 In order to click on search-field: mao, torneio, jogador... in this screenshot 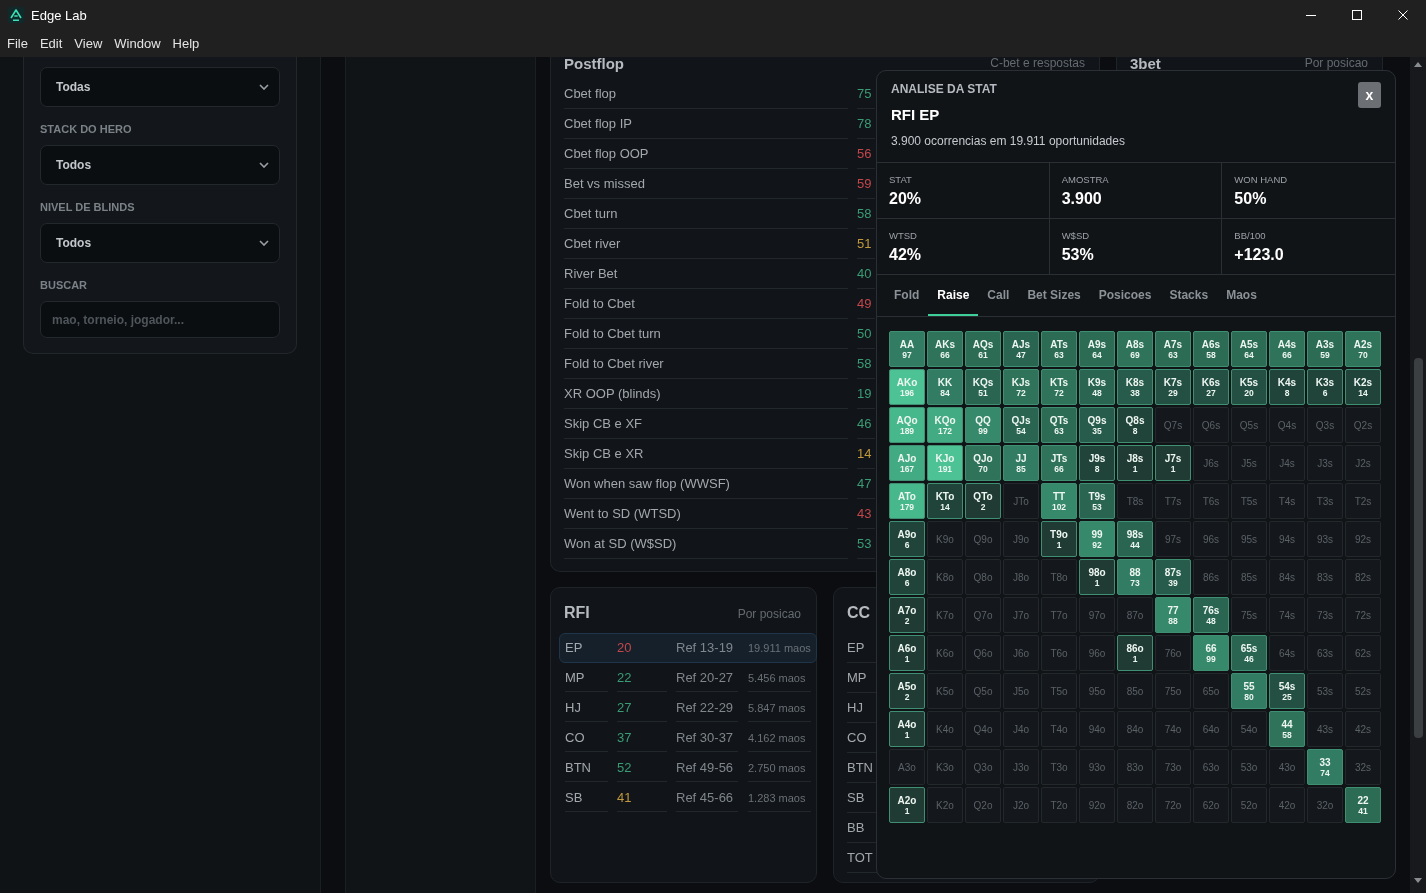, I will do `click(160, 319)`.